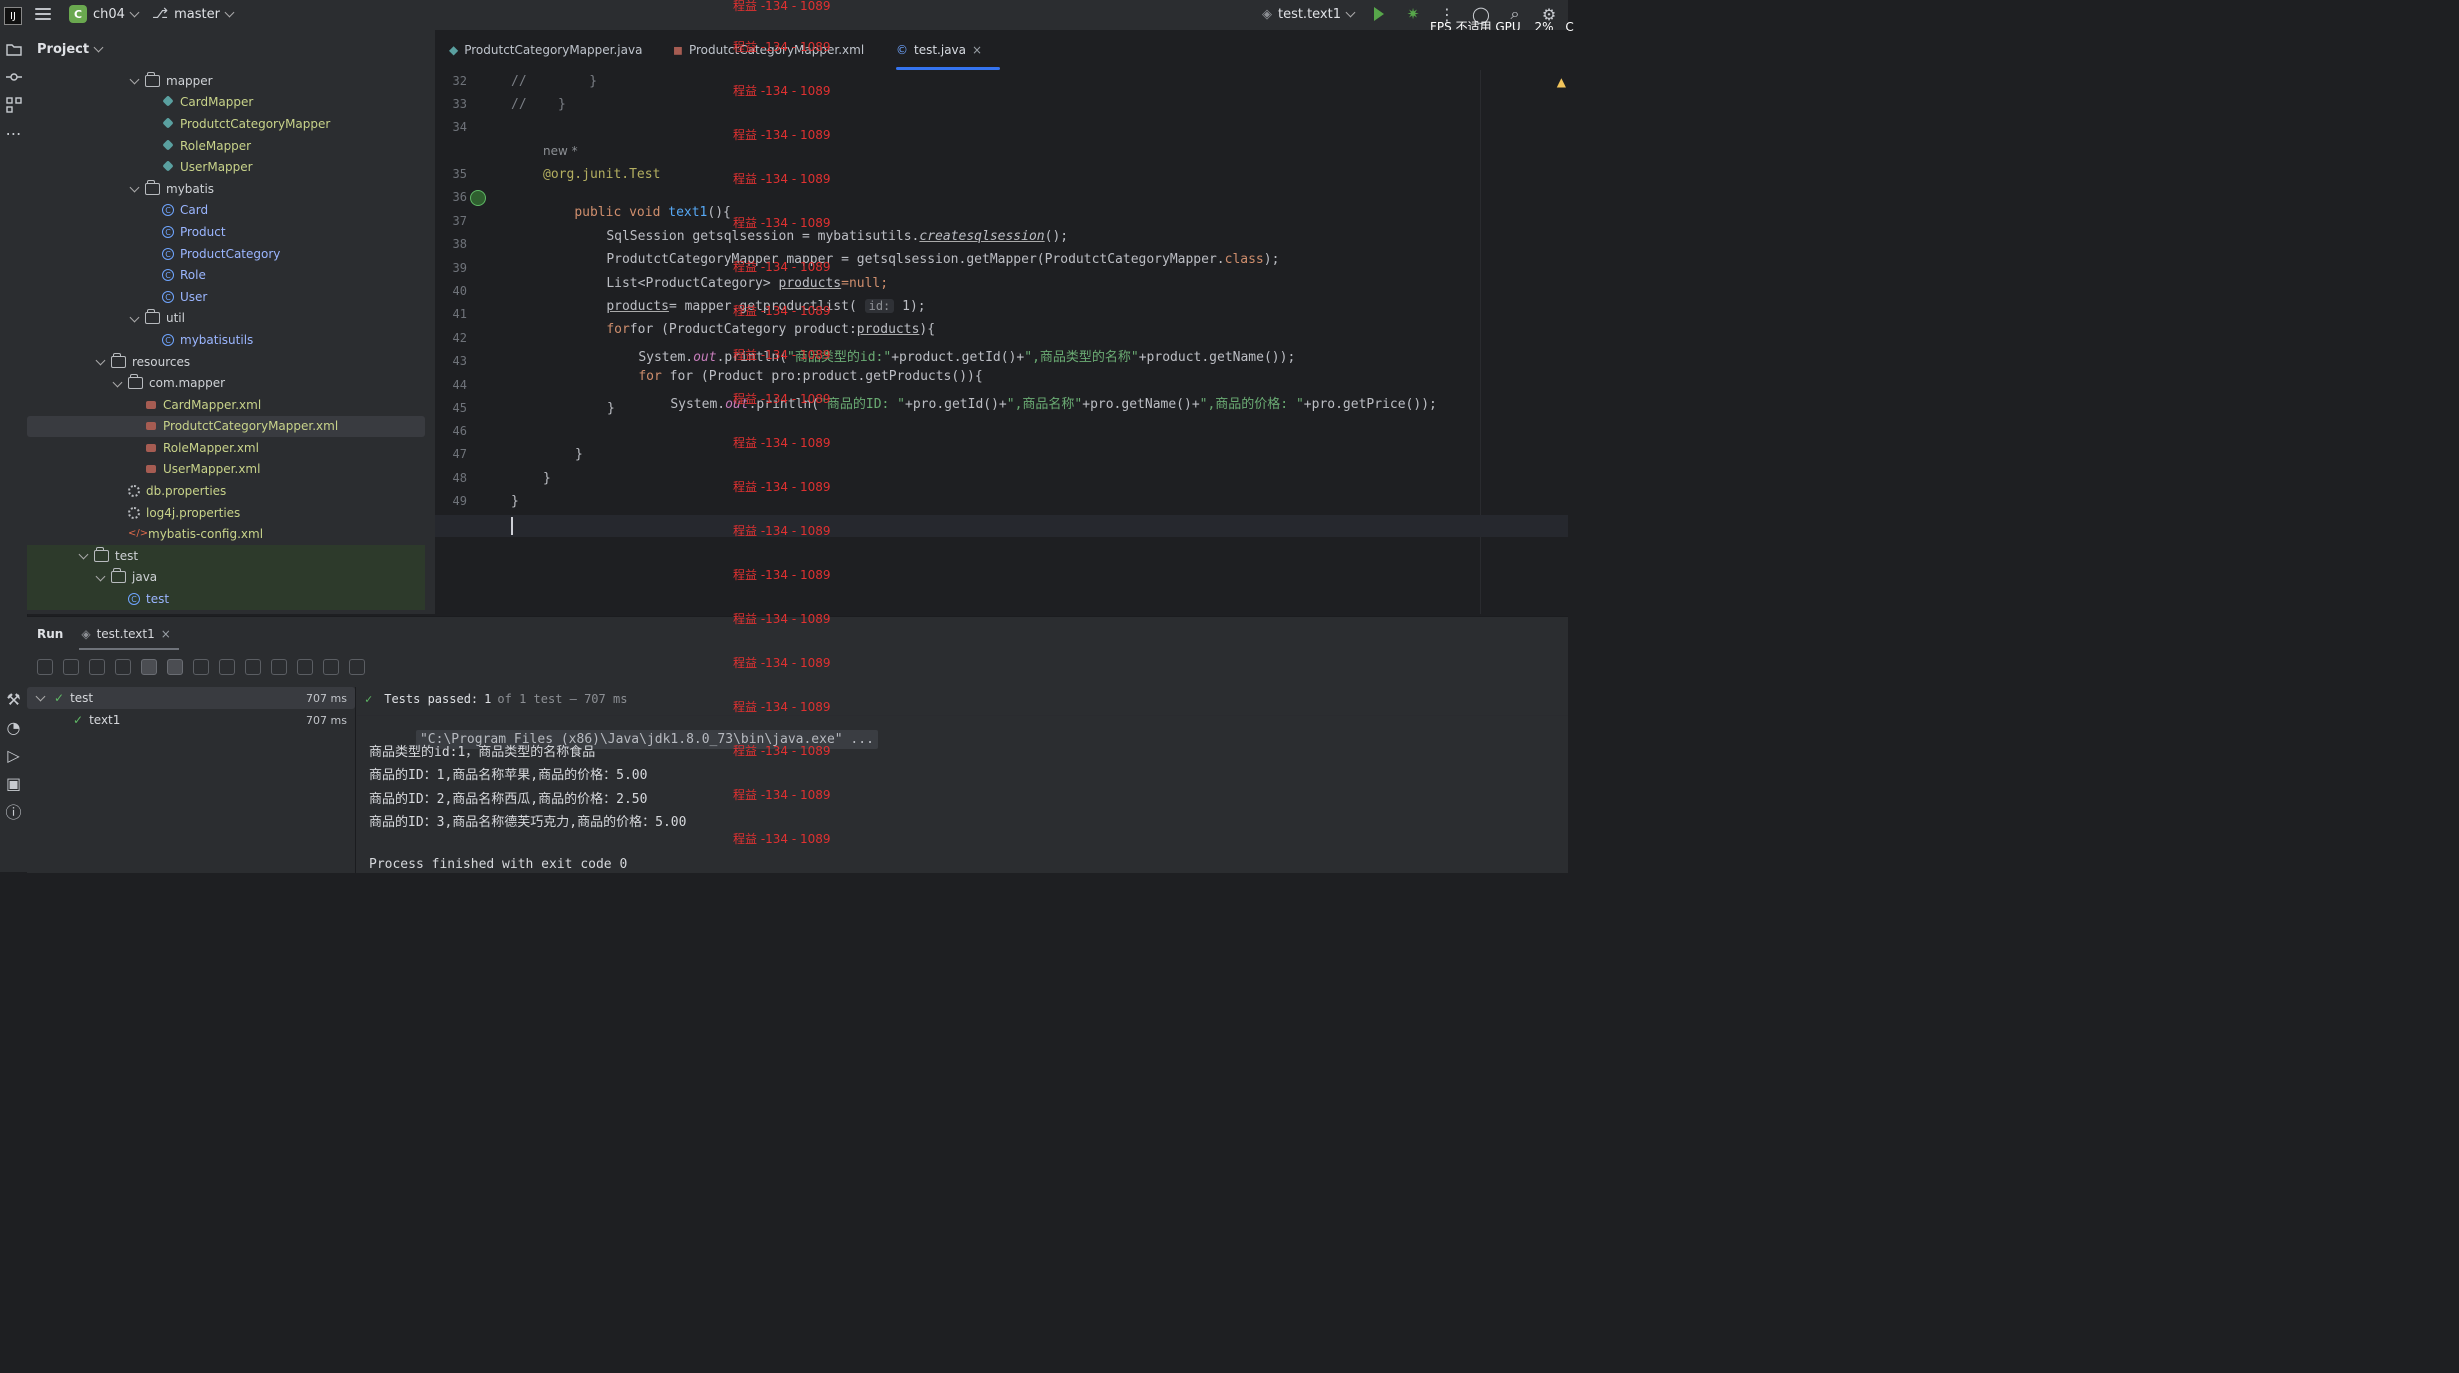 The width and height of the screenshot is (2459, 1373). What do you see at coordinates (175, 667) in the screenshot?
I see `show-ignored-toggle` at bounding box center [175, 667].